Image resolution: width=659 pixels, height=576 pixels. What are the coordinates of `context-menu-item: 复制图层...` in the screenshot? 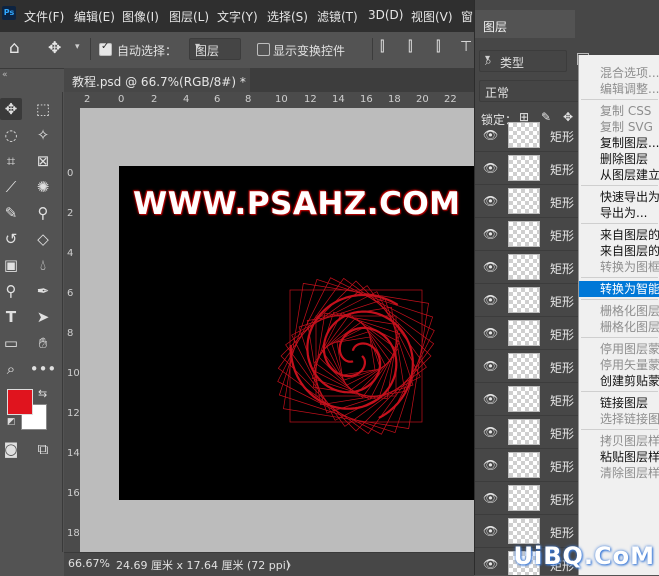 It's located at (619, 143).